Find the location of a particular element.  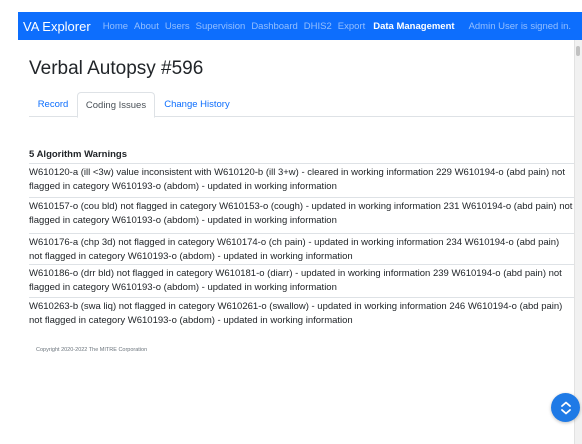

tab-change-history: Change History is located at coordinates (197, 104).